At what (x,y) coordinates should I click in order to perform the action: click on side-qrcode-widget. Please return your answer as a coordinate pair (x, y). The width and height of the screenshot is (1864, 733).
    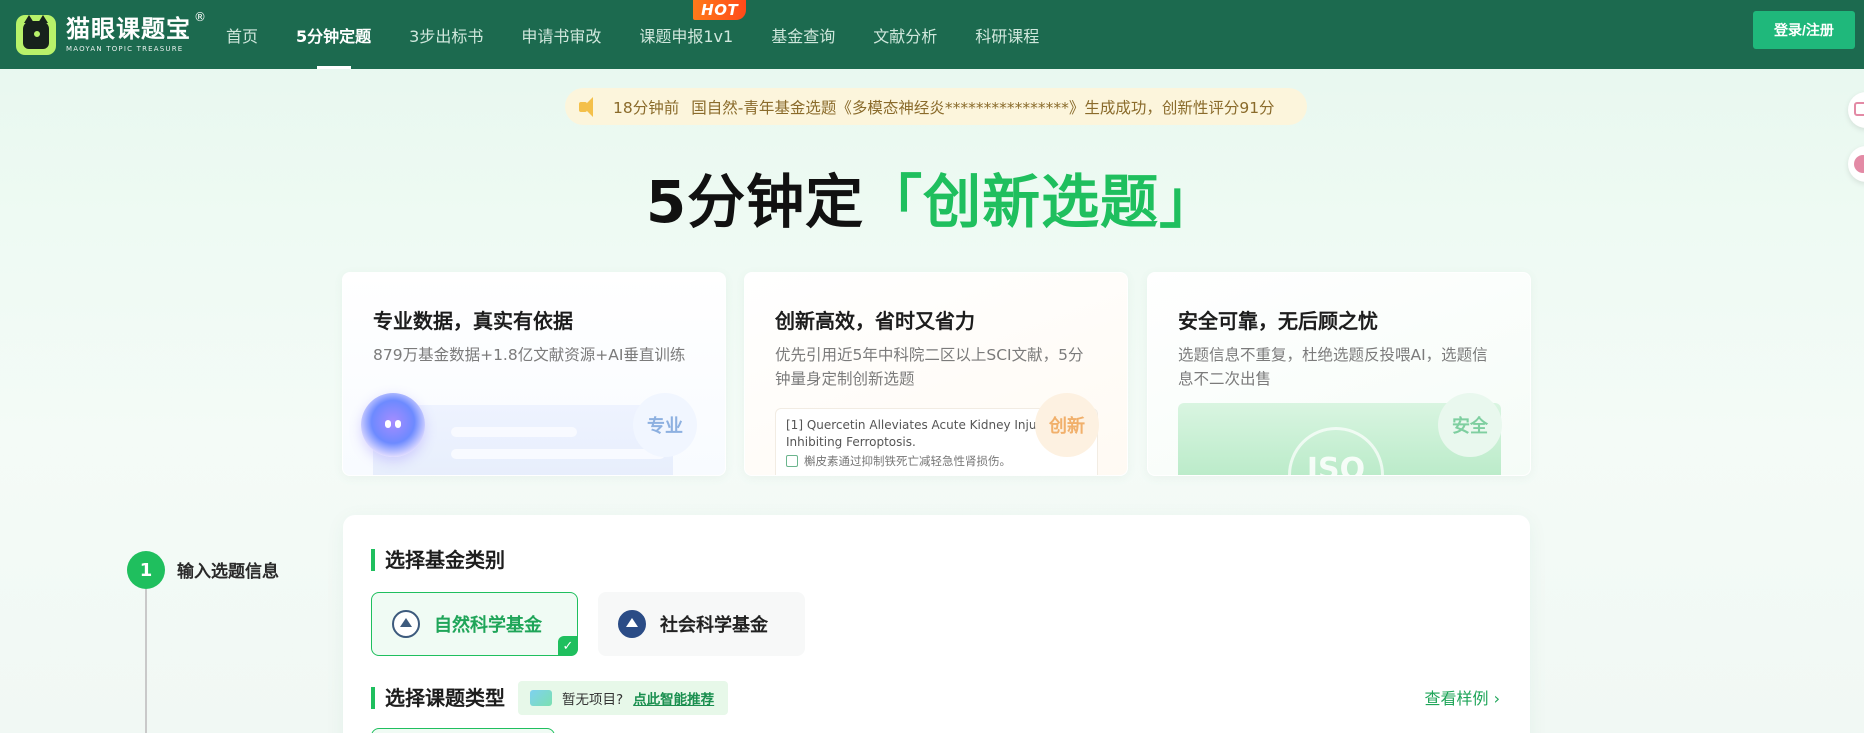
    Looking at the image, I should click on (1856, 110).